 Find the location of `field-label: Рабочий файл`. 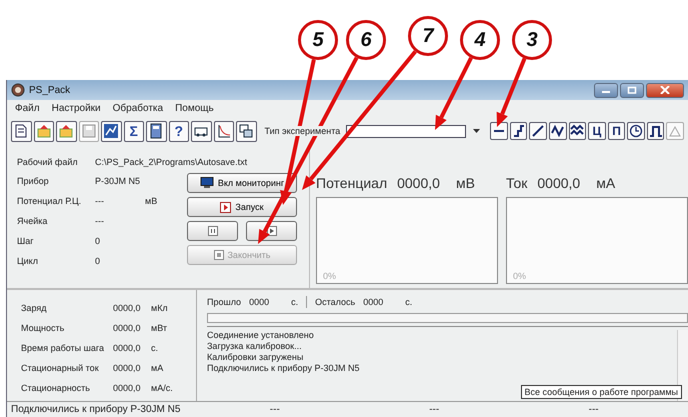

field-label: Рабочий файл is located at coordinates (48, 162).